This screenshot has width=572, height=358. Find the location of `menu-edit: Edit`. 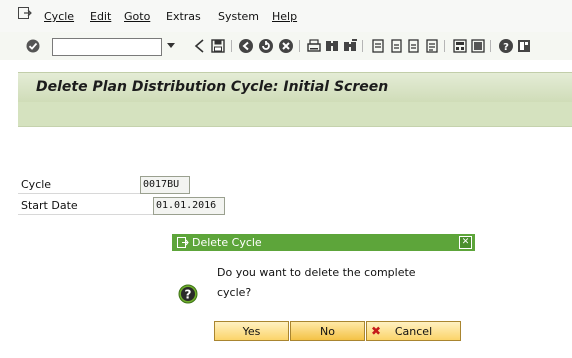

menu-edit: Edit is located at coordinates (100, 16).